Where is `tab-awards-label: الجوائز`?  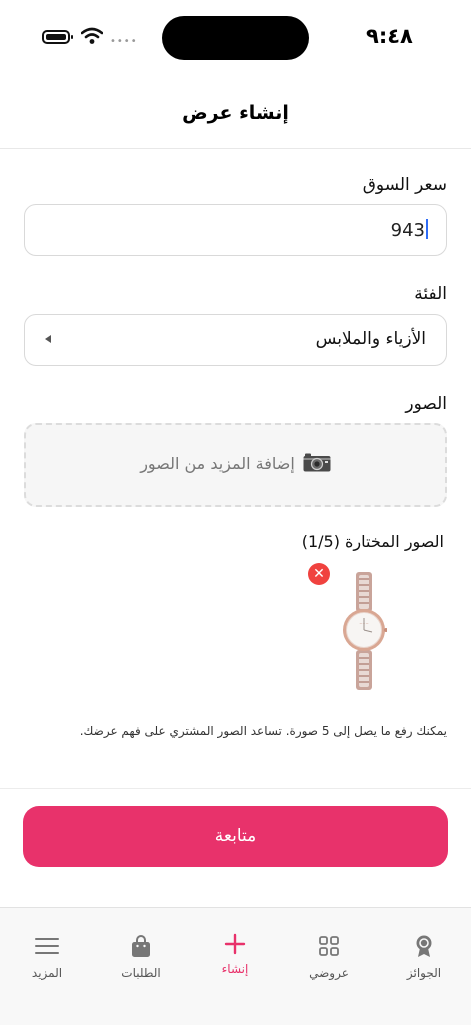 tab-awards-label: الجوائز is located at coordinates (424, 973).